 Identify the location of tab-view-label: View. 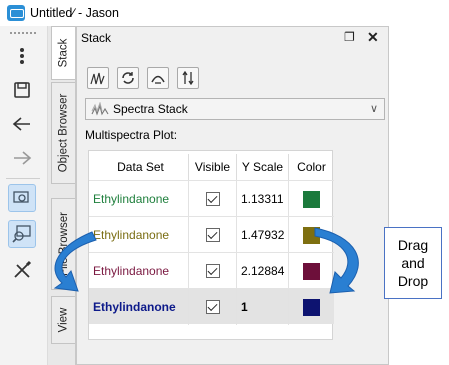
(63, 320).